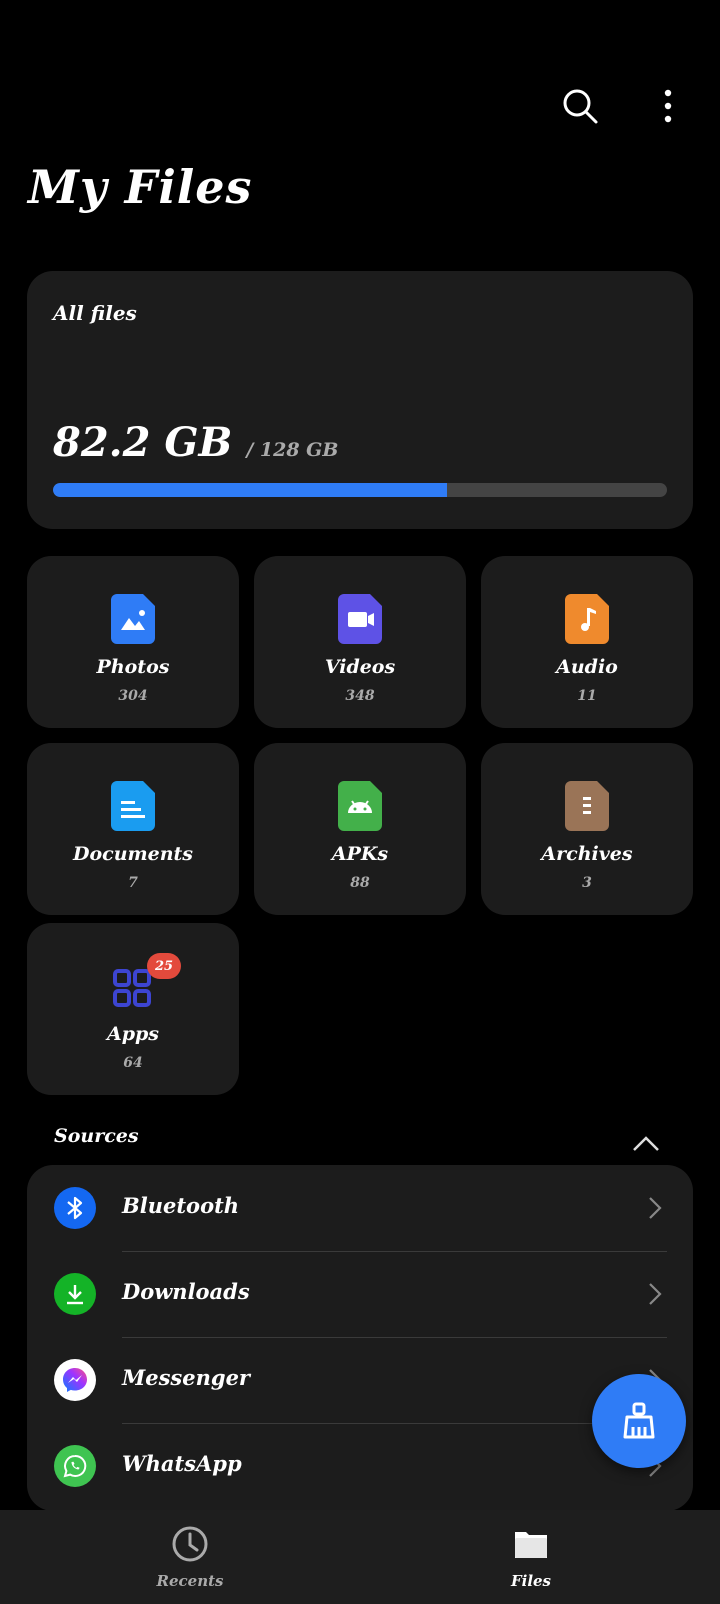 This screenshot has width=720, height=1604. I want to click on android-icon, so click(360, 806).